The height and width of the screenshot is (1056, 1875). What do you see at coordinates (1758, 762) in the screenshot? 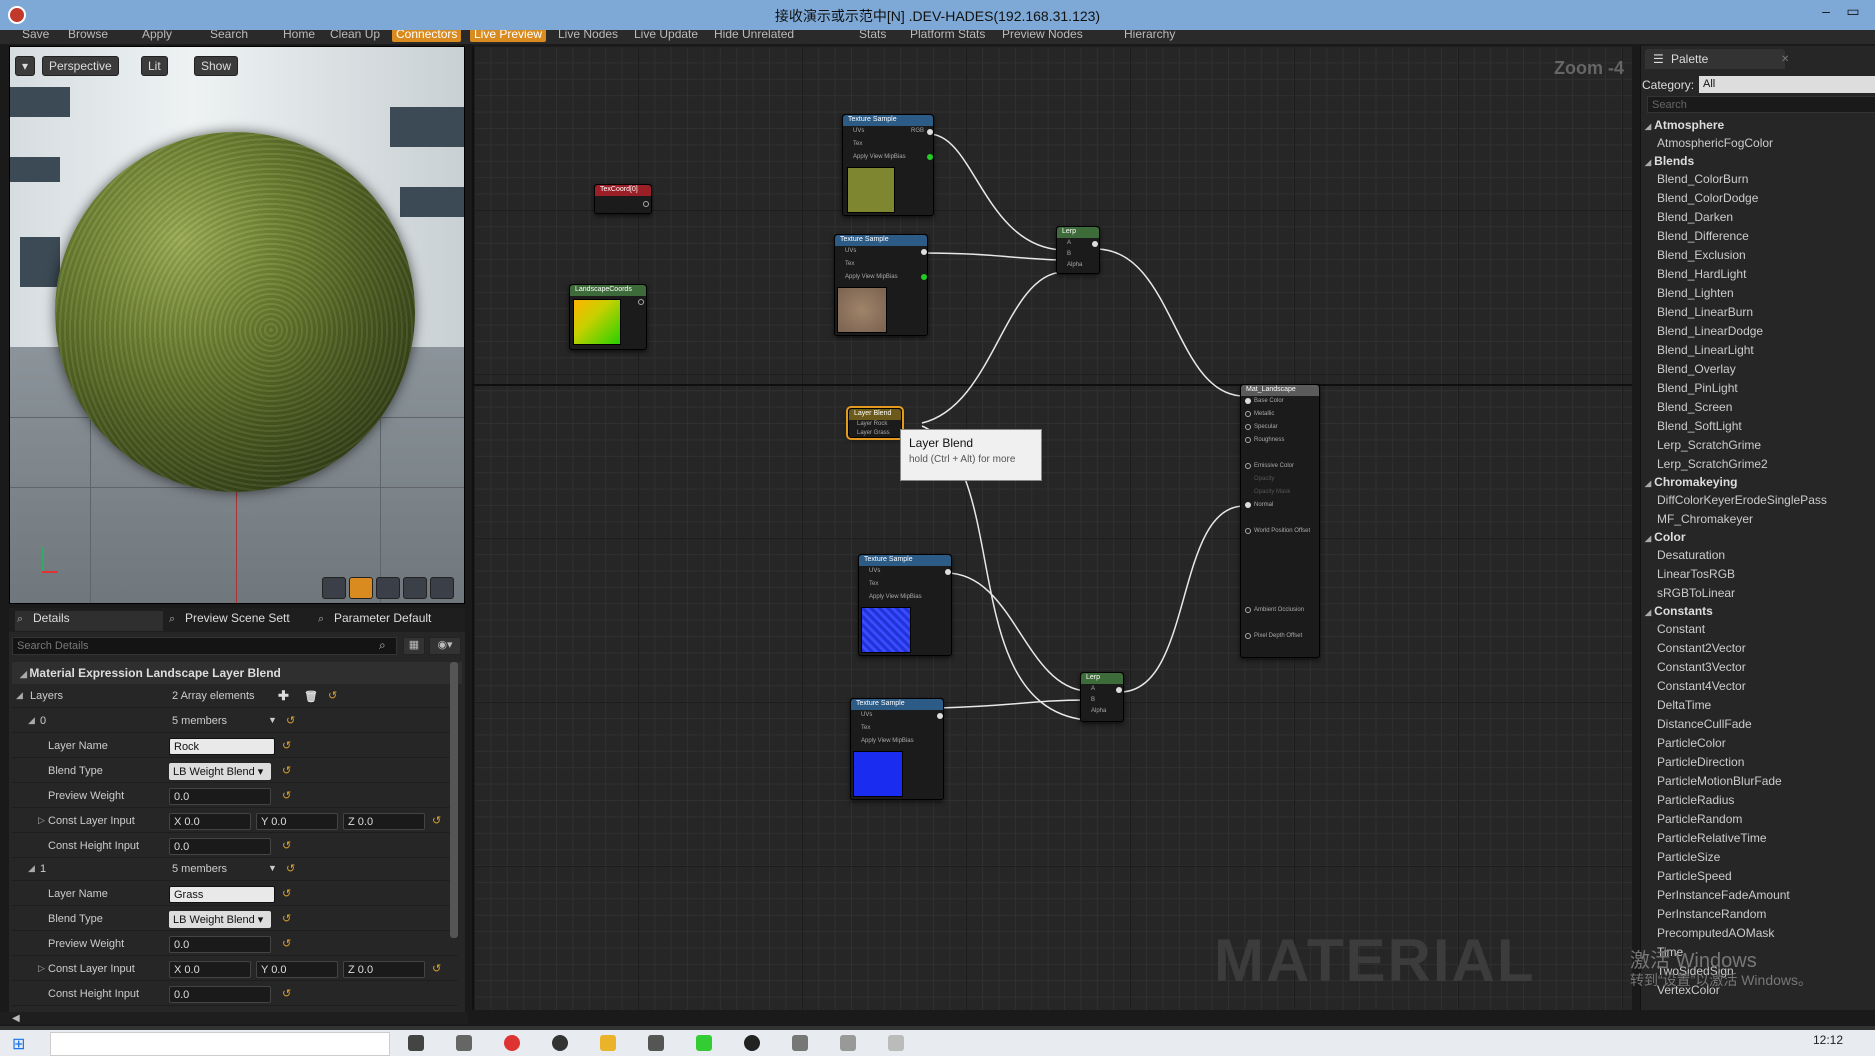
I see `palette-item: ParticleDirection` at bounding box center [1758, 762].